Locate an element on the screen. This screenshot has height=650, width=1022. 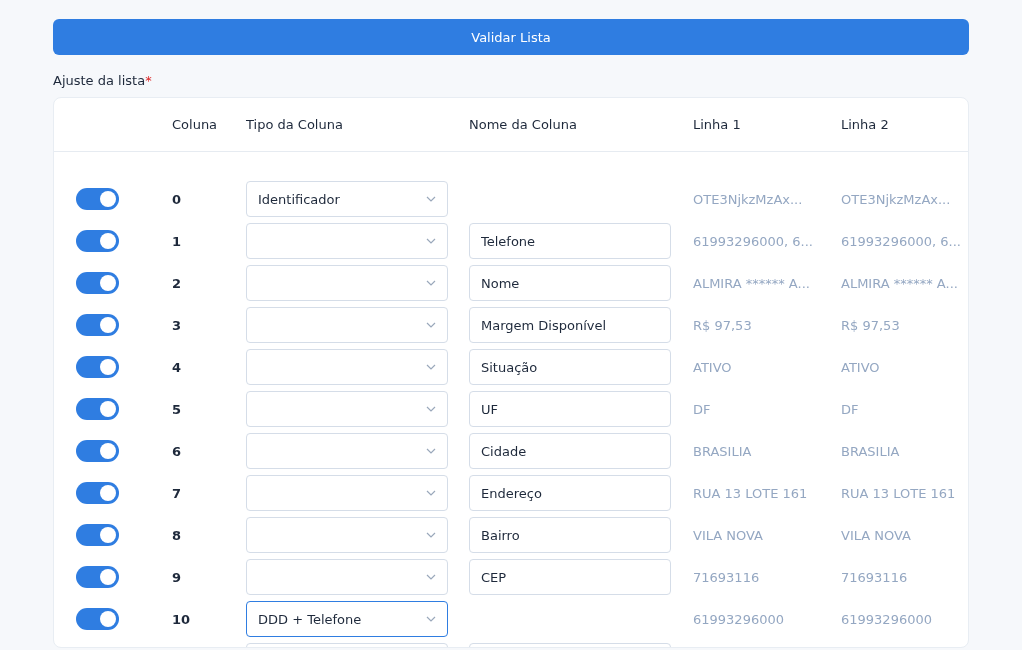
column-number: 5 is located at coordinates (177, 409).